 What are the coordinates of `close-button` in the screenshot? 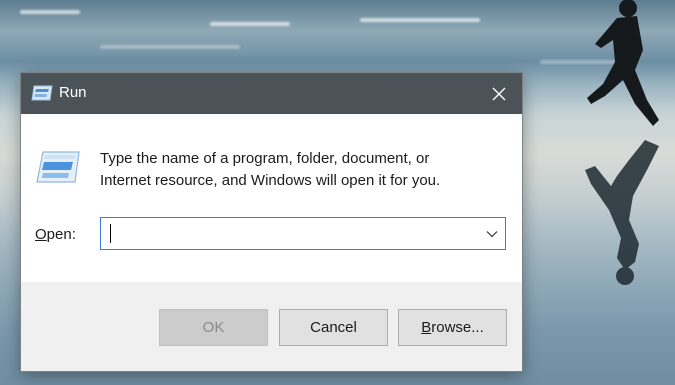 It's located at (499, 93).